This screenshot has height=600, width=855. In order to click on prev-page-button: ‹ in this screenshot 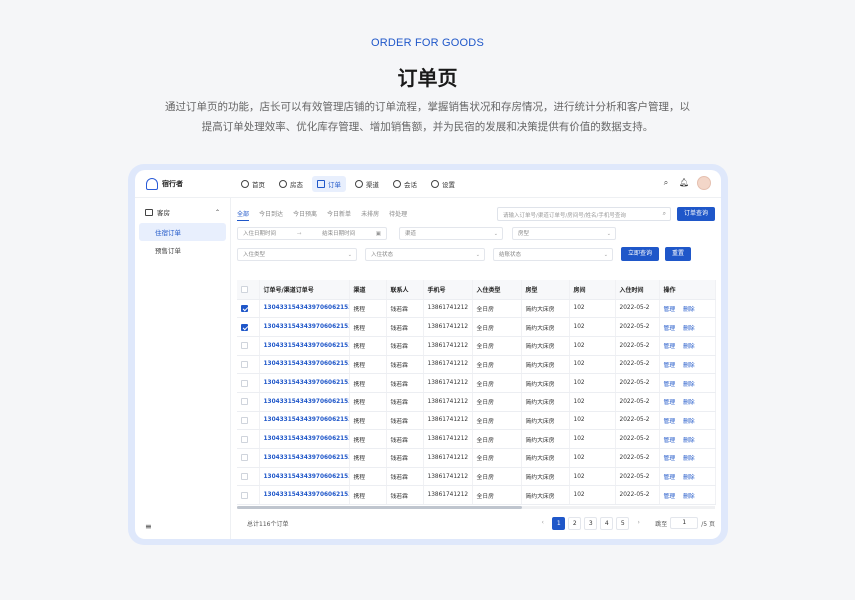, I will do `click(542, 523)`.